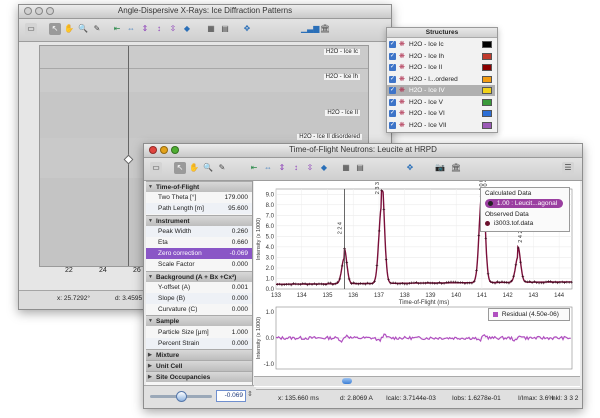 The image size is (600, 418). What do you see at coordinates (199, 220) in the screenshot?
I see `panel-section-header: ▼ Instrument` at bounding box center [199, 220].